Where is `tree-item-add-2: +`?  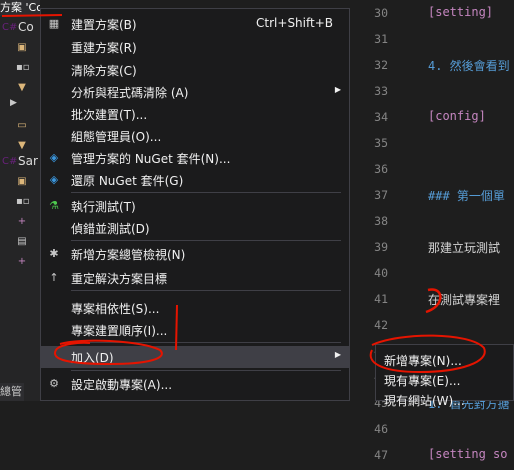 tree-item-add-2: + is located at coordinates (20, 262).